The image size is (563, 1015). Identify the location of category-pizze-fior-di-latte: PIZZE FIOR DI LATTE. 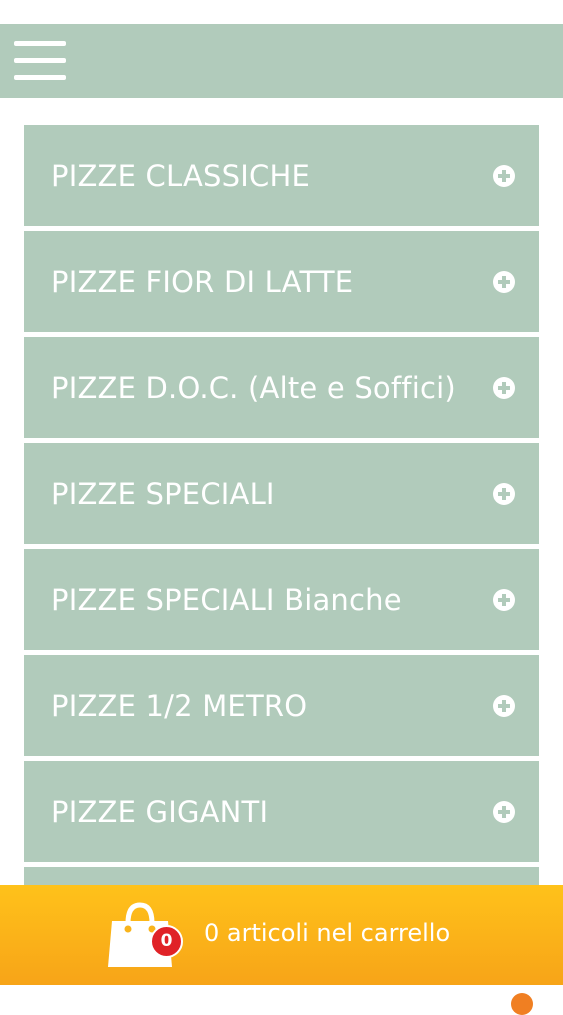
(281, 281).